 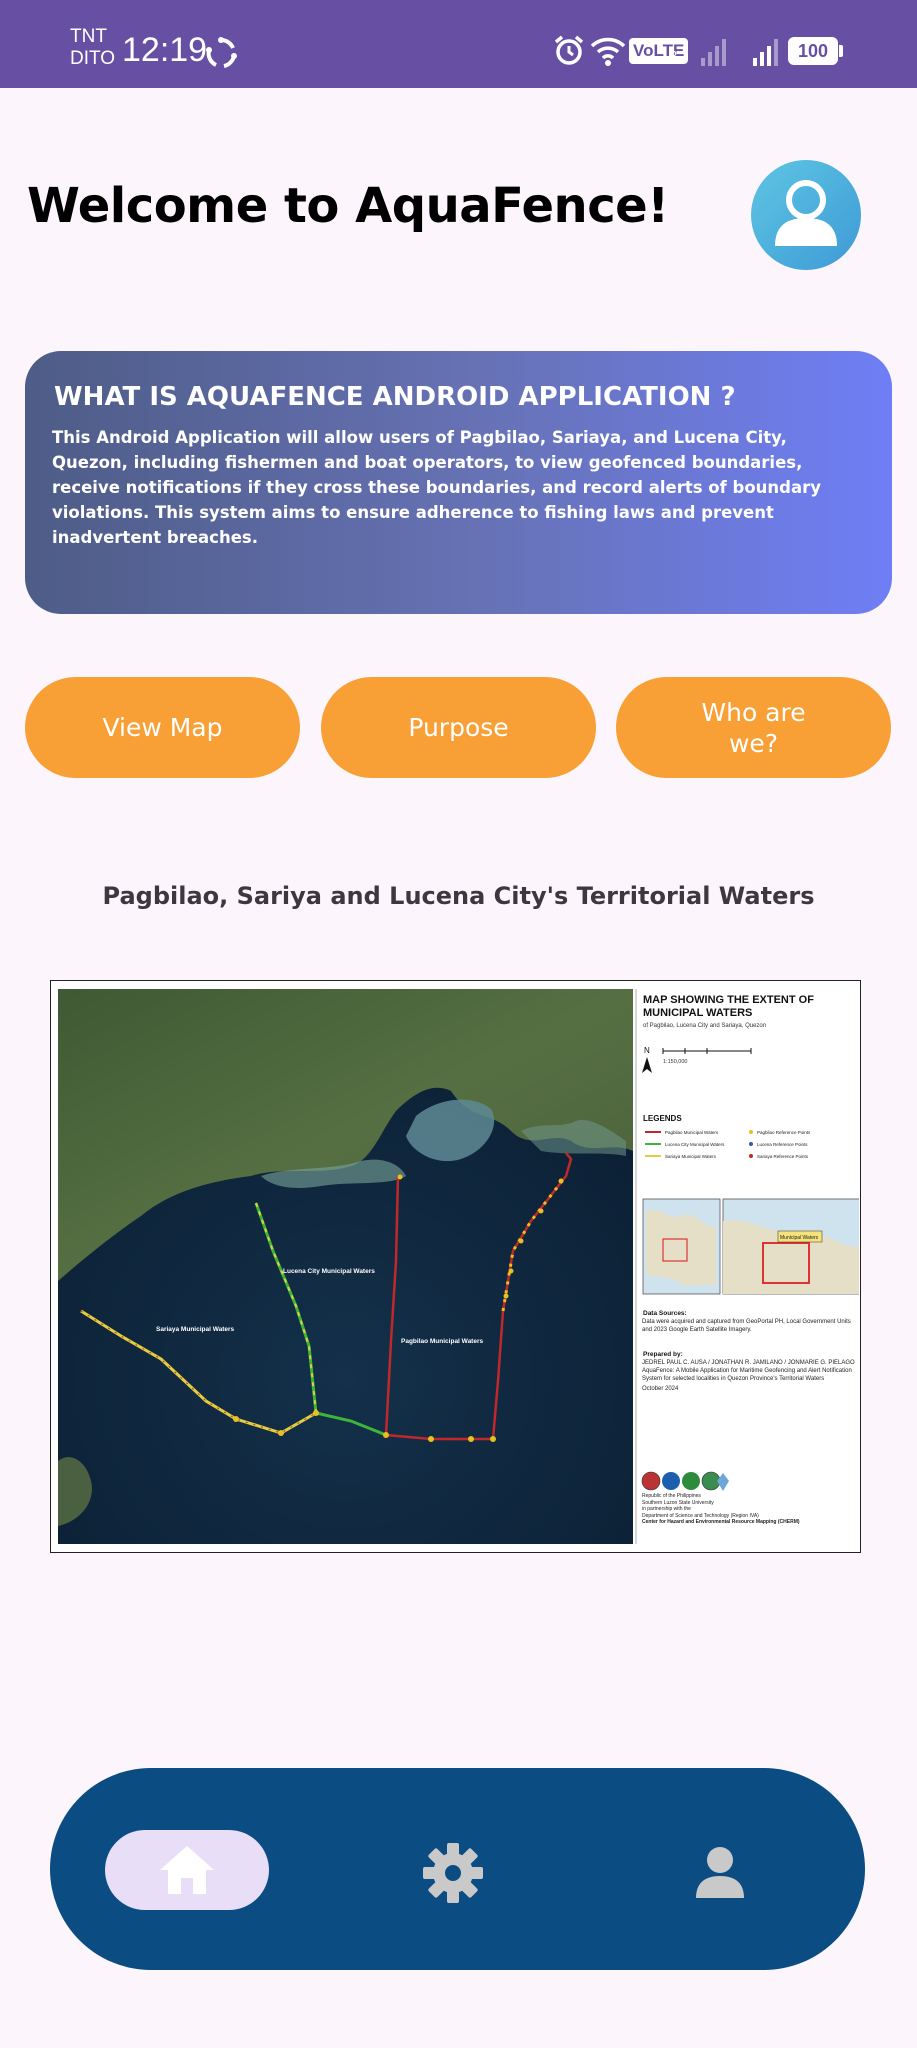 What do you see at coordinates (608, 51) in the screenshot?
I see `wifi-icon` at bounding box center [608, 51].